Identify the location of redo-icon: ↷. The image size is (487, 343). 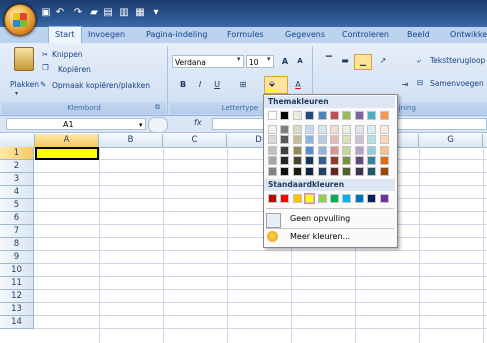
(78, 13).